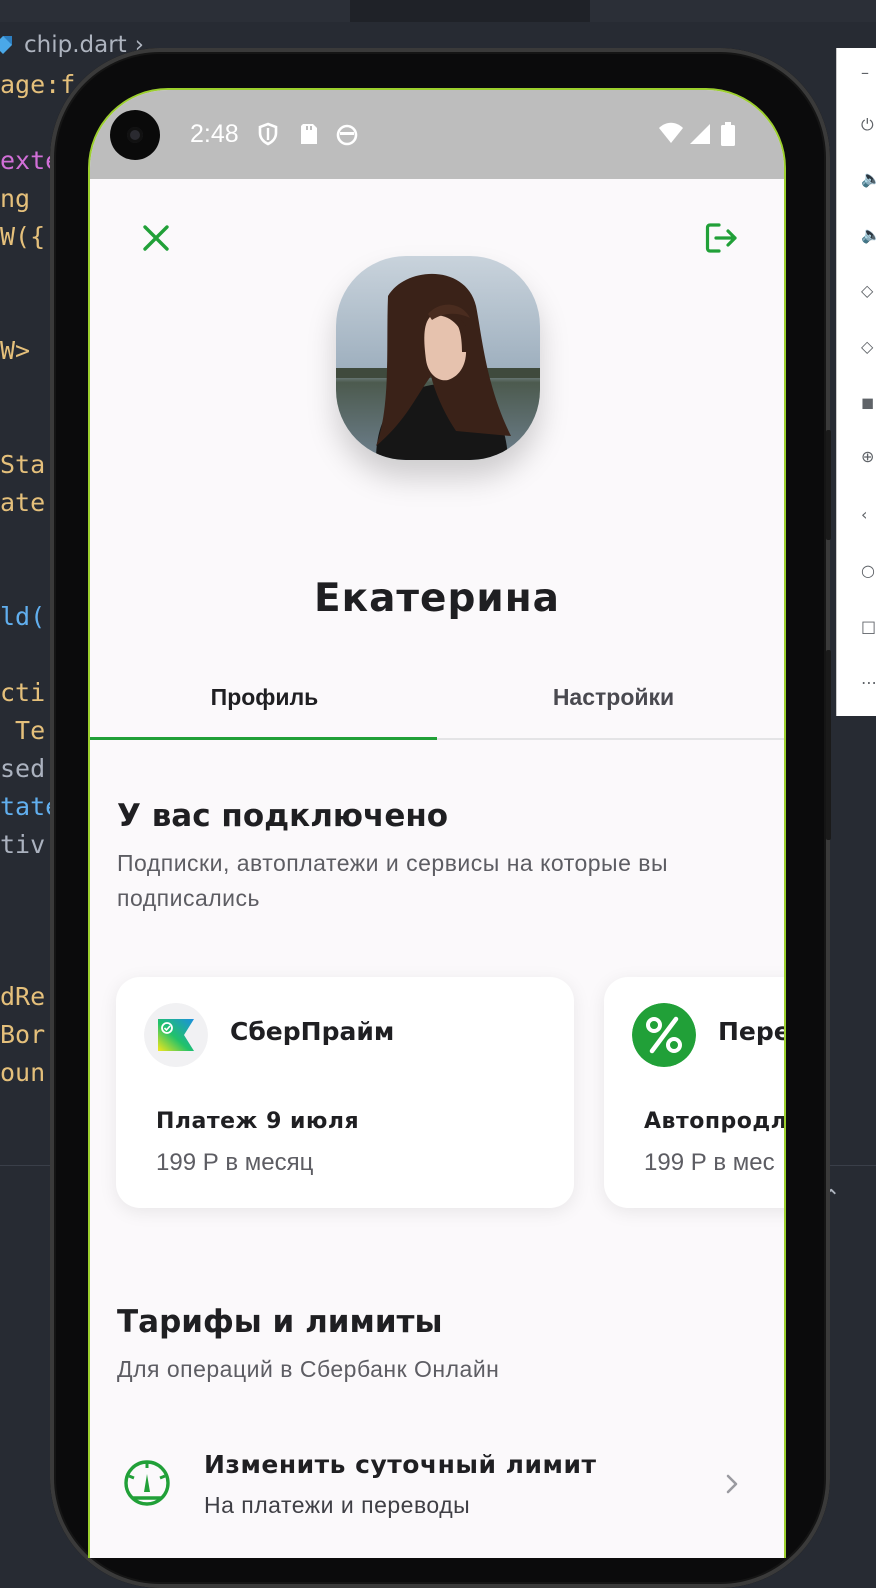 The image size is (876, 1588). What do you see at coordinates (38, 84) in the screenshot?
I see `code-fragment: age:f` at bounding box center [38, 84].